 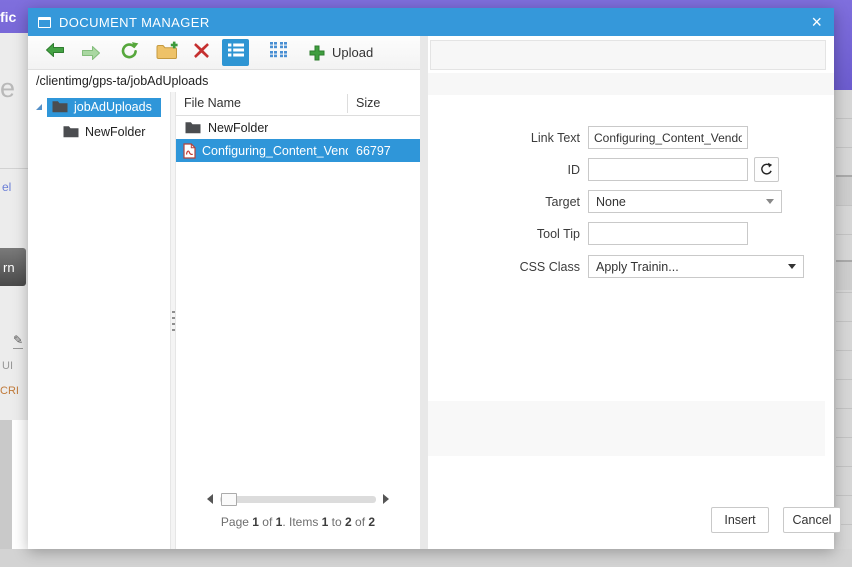 I want to click on file-size: 66797, so click(x=373, y=150).